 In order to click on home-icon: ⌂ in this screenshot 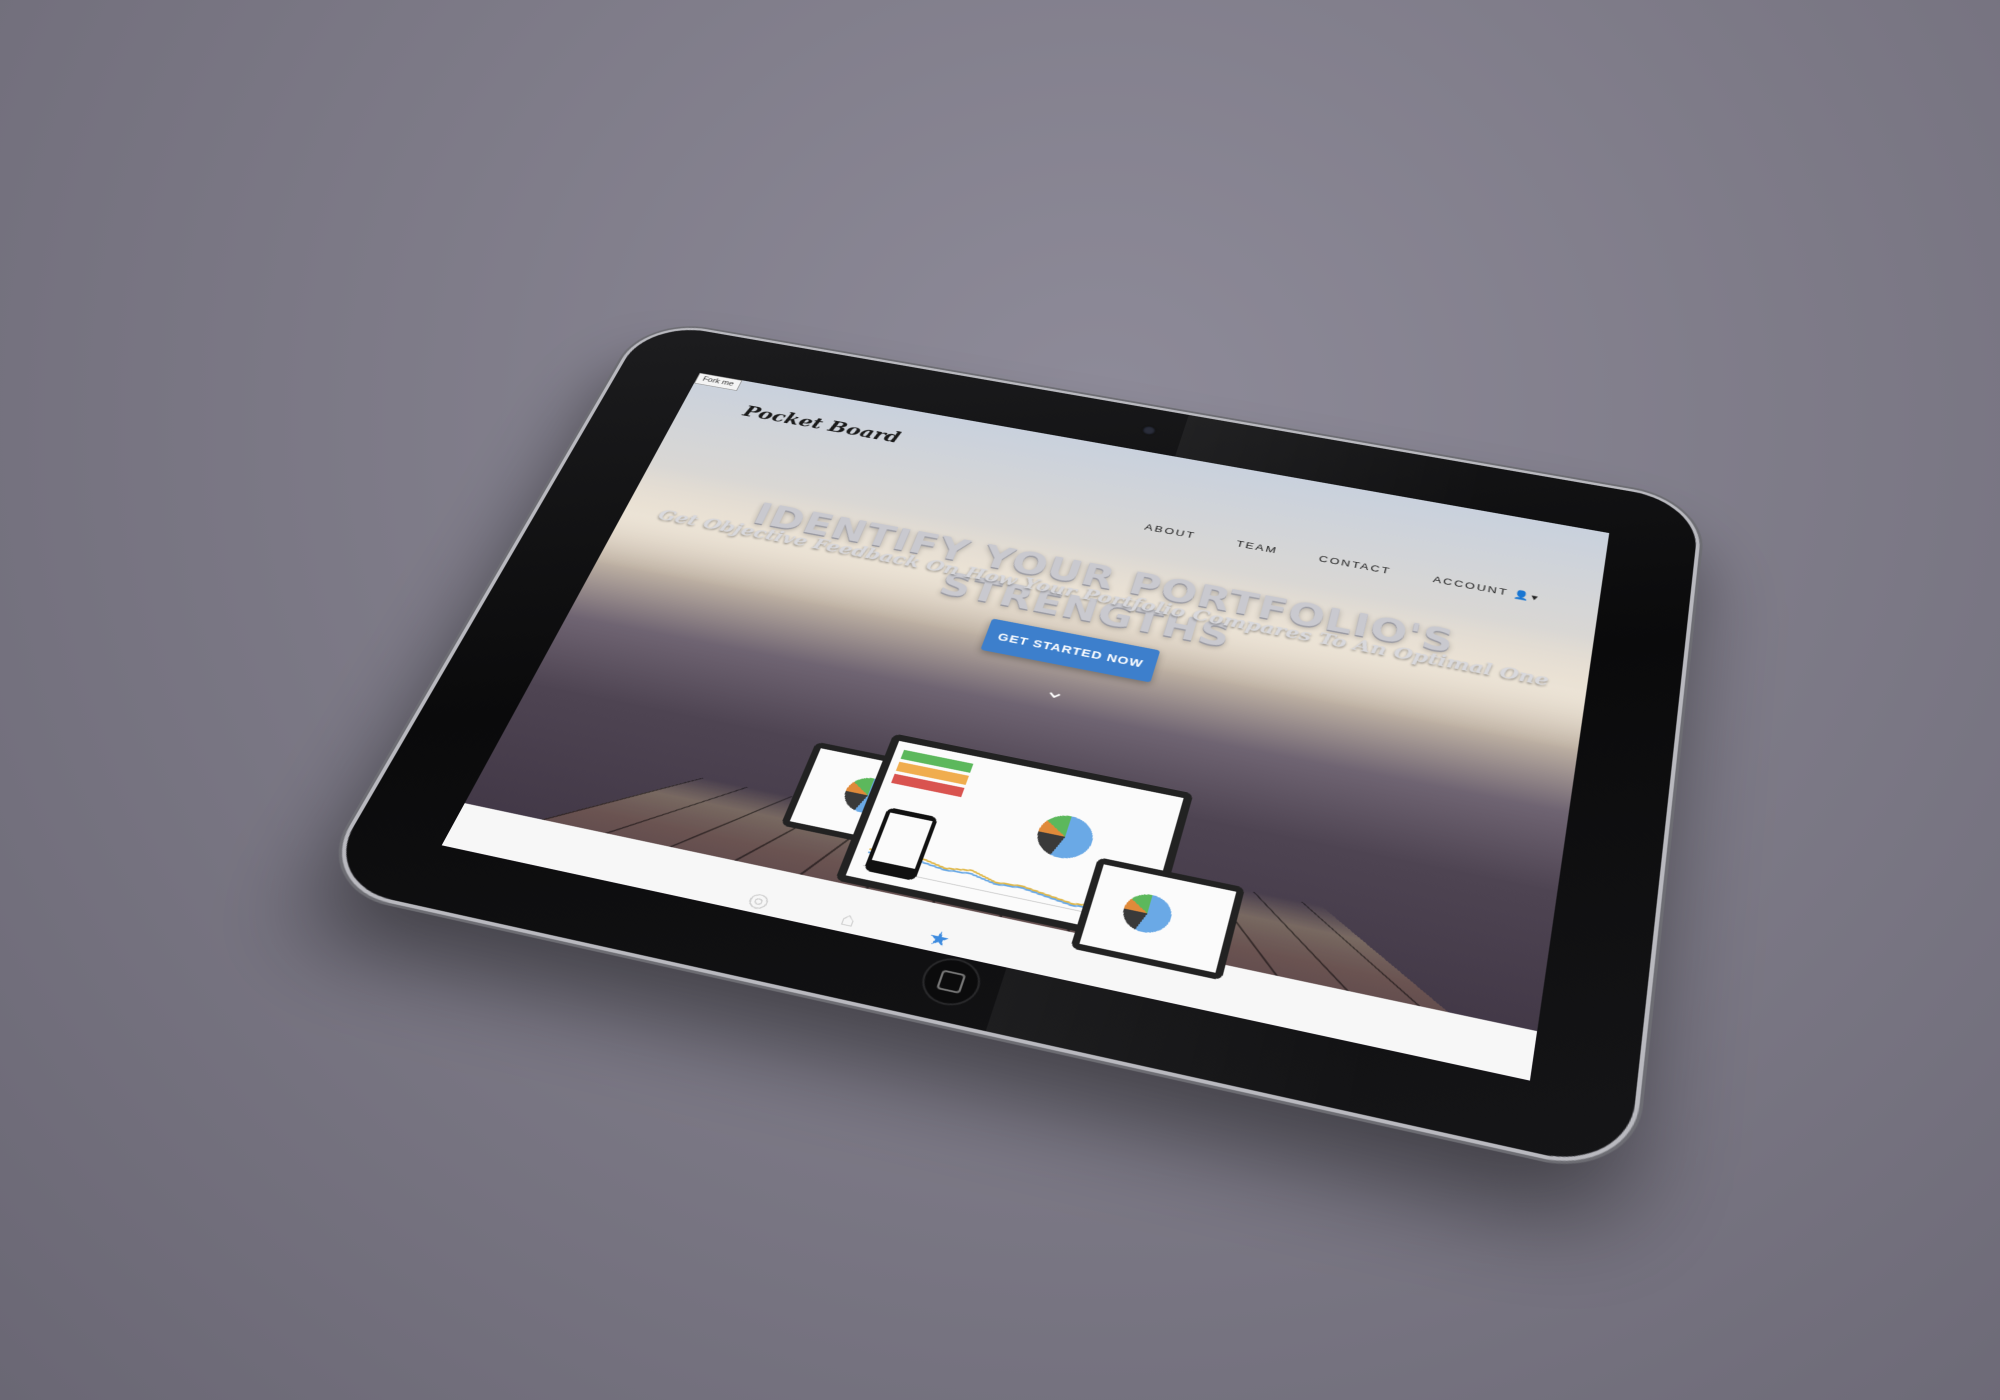, I will do `click(848, 919)`.